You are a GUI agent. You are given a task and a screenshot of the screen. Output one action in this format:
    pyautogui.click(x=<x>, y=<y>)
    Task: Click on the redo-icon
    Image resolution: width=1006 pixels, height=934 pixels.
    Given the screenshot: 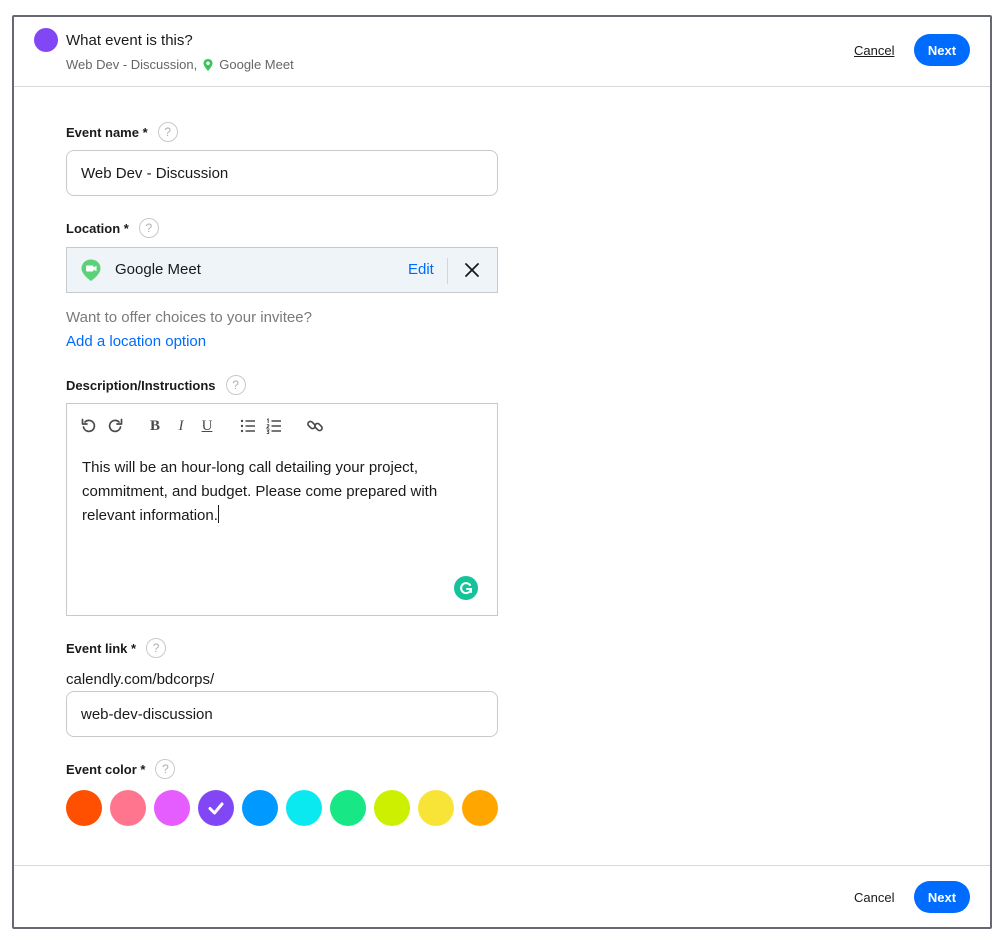 What is the action you would take?
    pyautogui.click(x=115, y=426)
    